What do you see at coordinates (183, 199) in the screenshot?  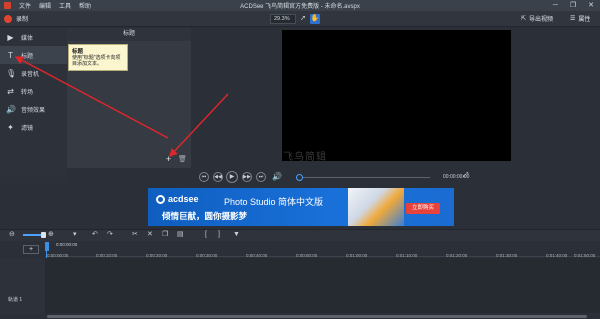 I see `banner-brand: acdsee` at bounding box center [183, 199].